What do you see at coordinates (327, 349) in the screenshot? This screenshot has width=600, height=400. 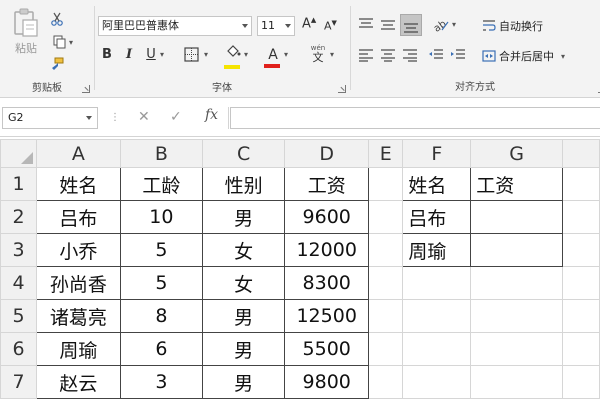 I see `cell: 5500` at bounding box center [327, 349].